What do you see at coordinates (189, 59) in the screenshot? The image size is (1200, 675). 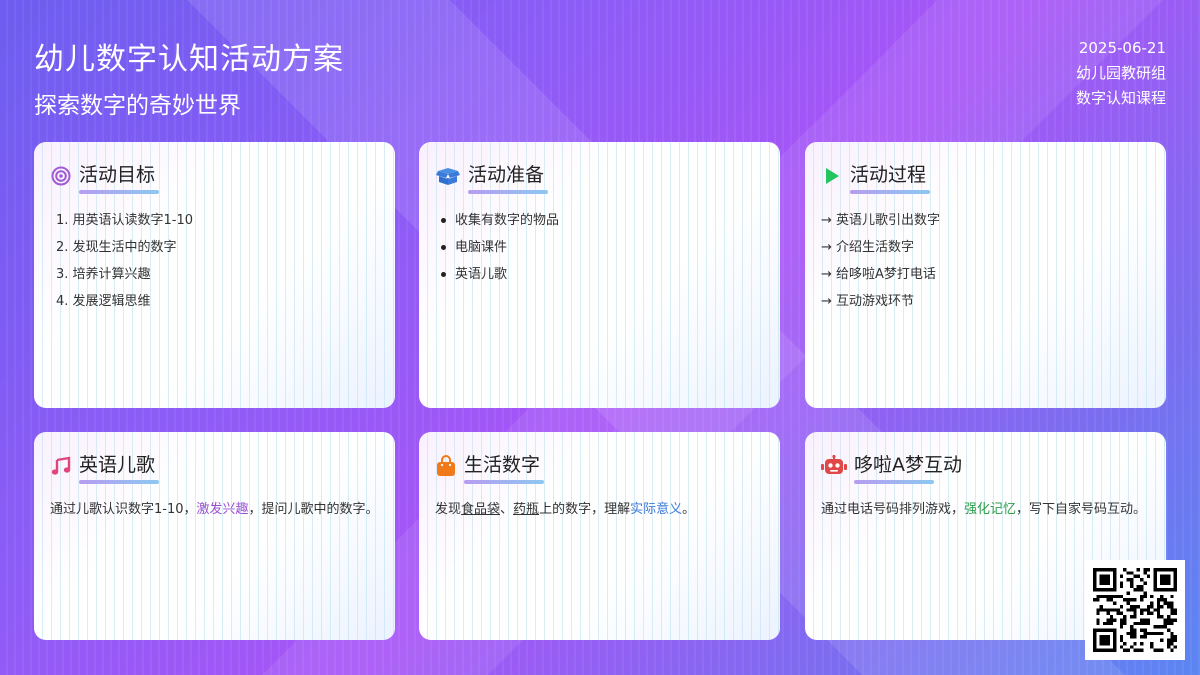 I see `page-title: 幼儿数字认知活动方案` at bounding box center [189, 59].